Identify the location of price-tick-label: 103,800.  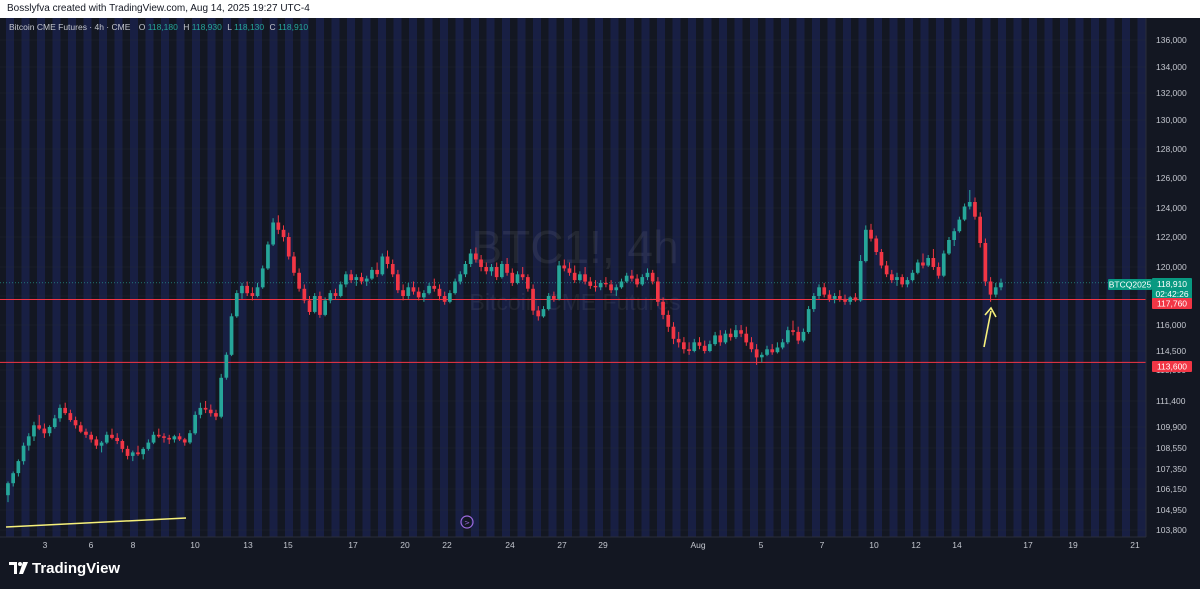
(1171, 530).